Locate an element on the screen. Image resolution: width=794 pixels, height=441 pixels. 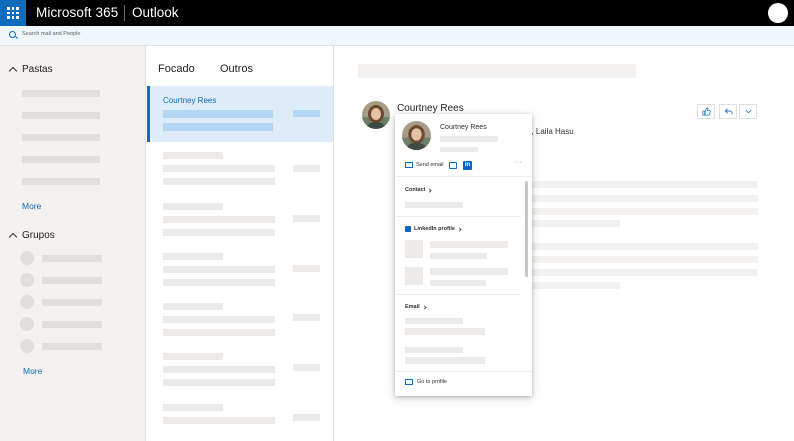
email-section-header: Email is located at coordinates (416, 307).